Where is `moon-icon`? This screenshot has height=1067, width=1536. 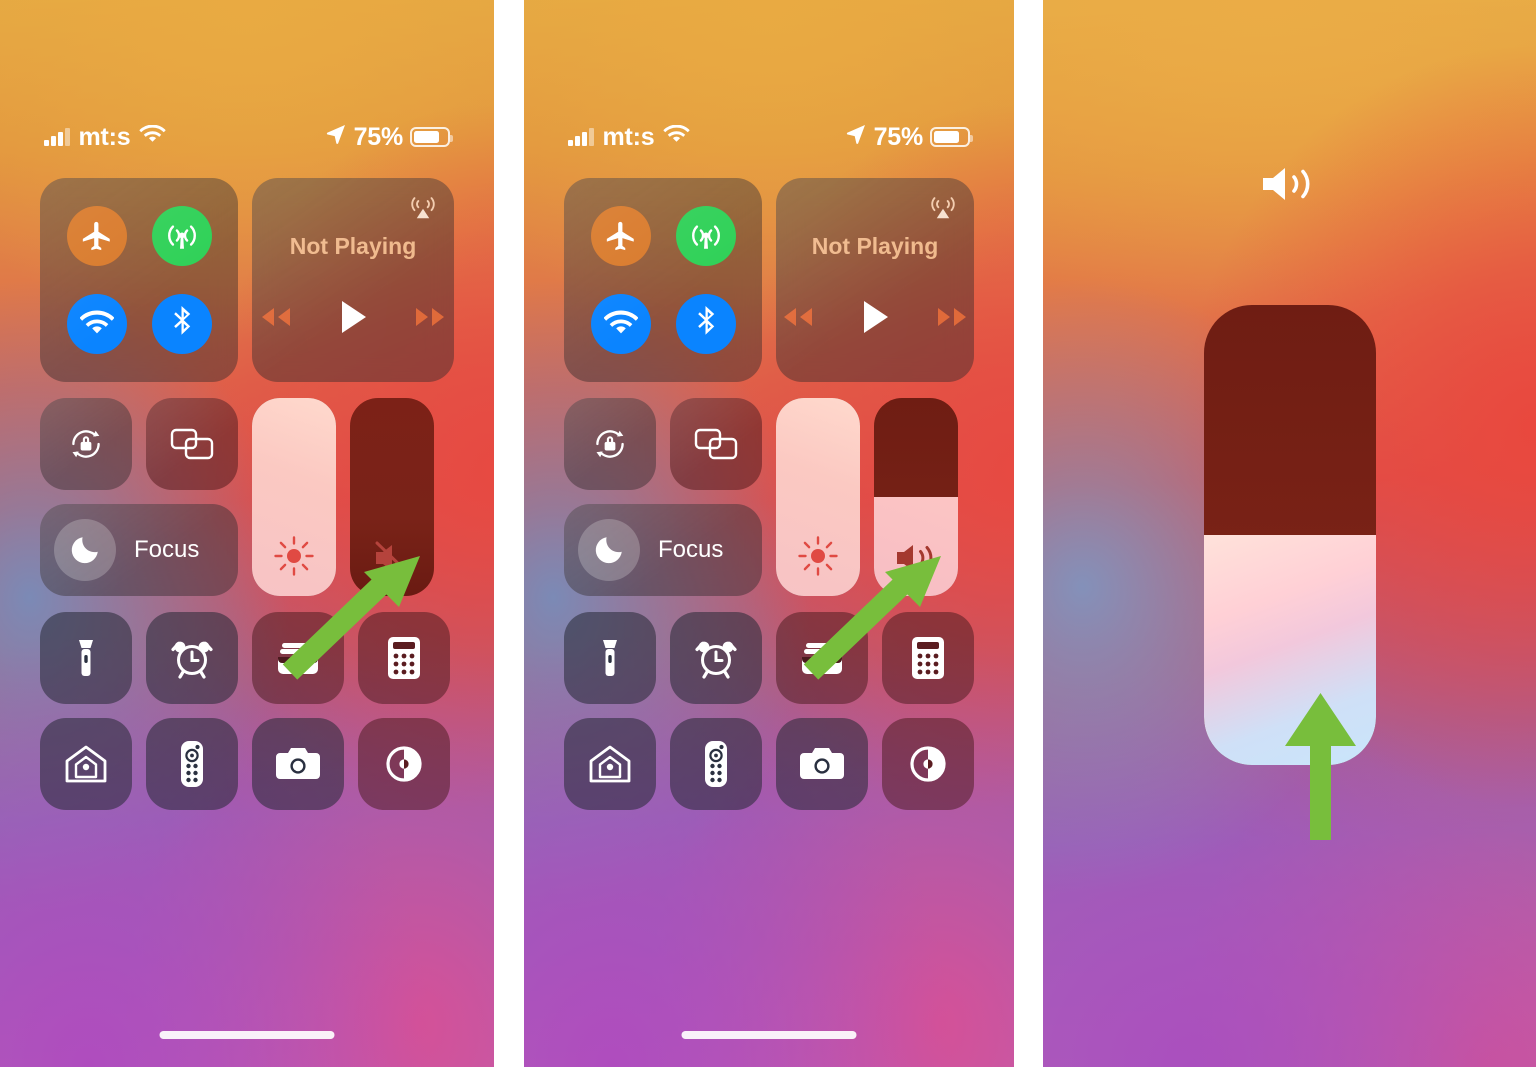 moon-icon is located at coordinates (609, 550).